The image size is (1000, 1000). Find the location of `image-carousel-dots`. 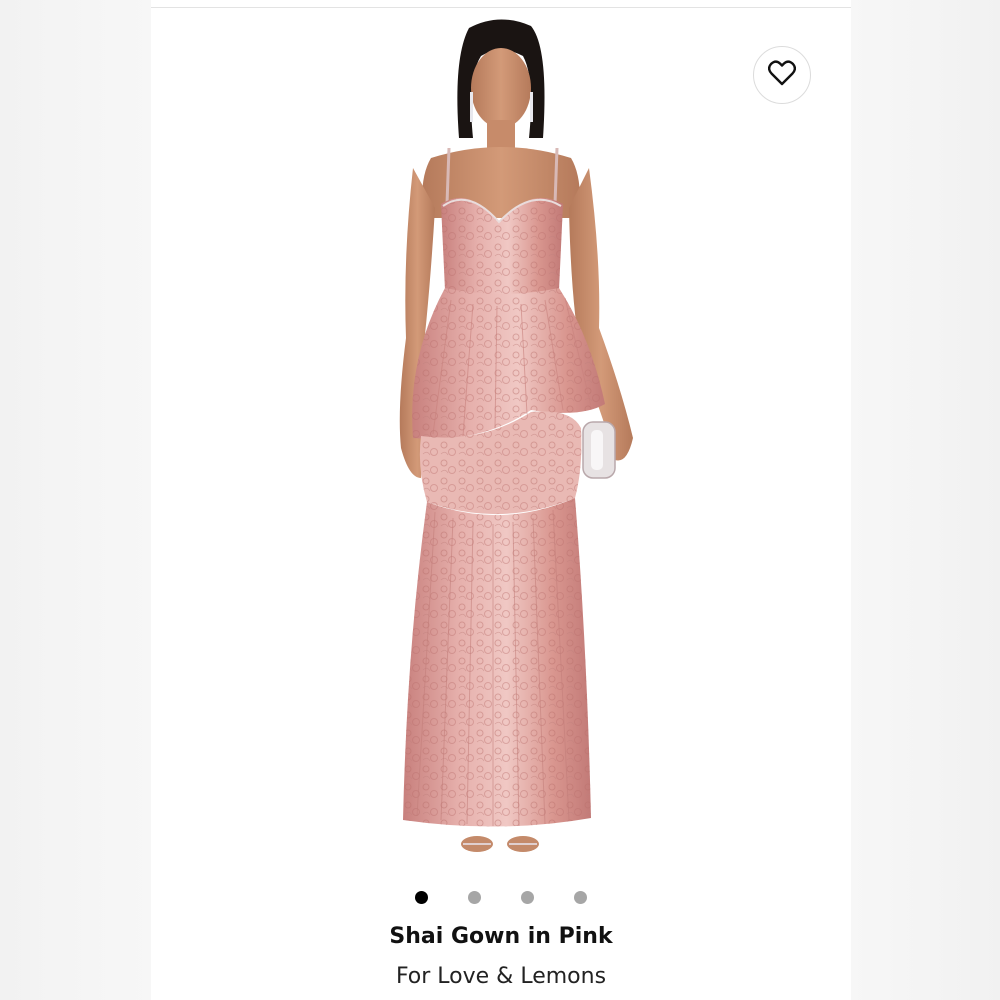

image-carousel-dots is located at coordinates (501, 897).